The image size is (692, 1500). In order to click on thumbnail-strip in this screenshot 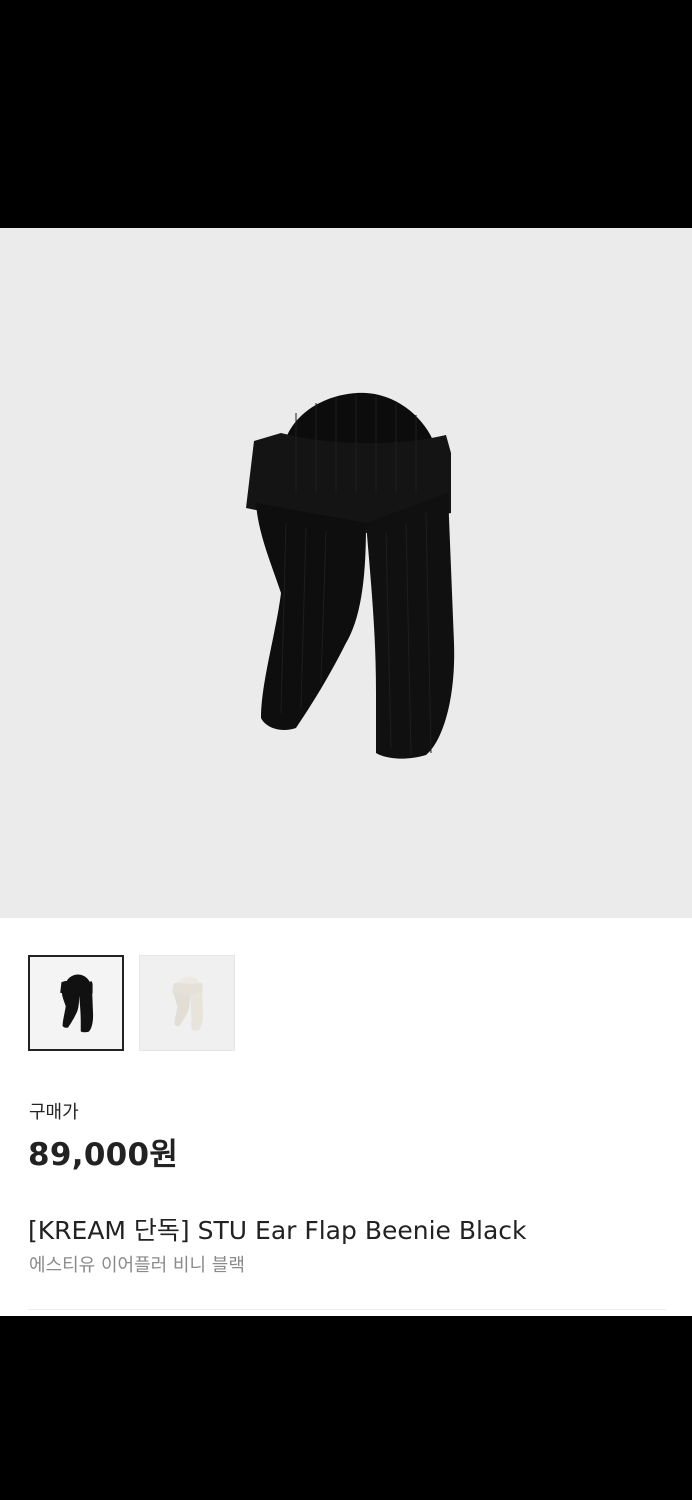, I will do `click(131, 1003)`.